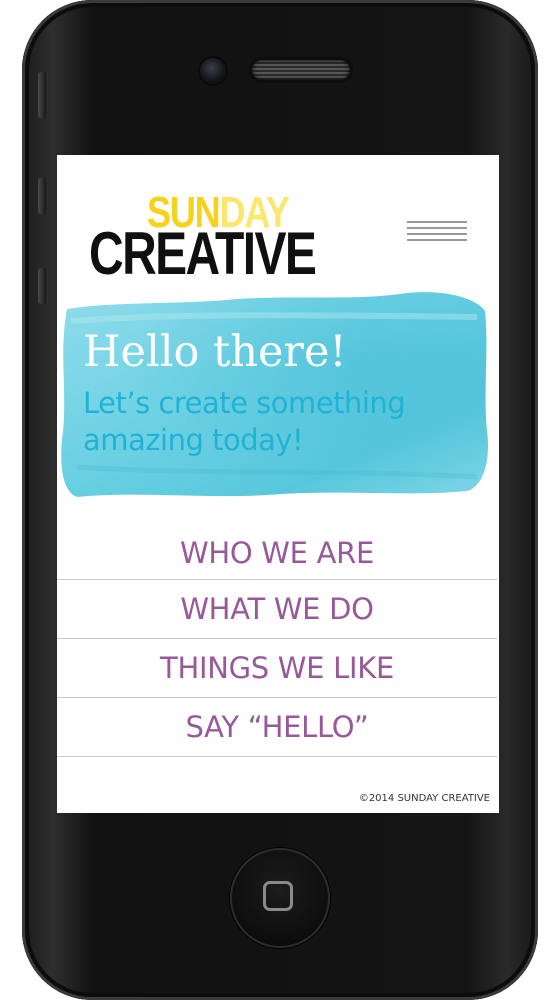 The width and height of the screenshot is (560, 1000). Describe the element at coordinates (213, 71) in the screenshot. I see `front-camera-icon` at that location.